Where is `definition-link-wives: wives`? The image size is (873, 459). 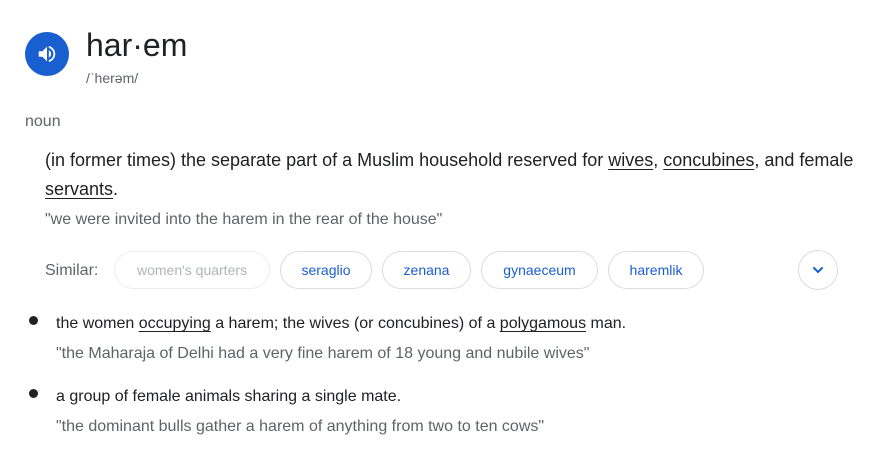
definition-link-wives: wives is located at coordinates (630, 160).